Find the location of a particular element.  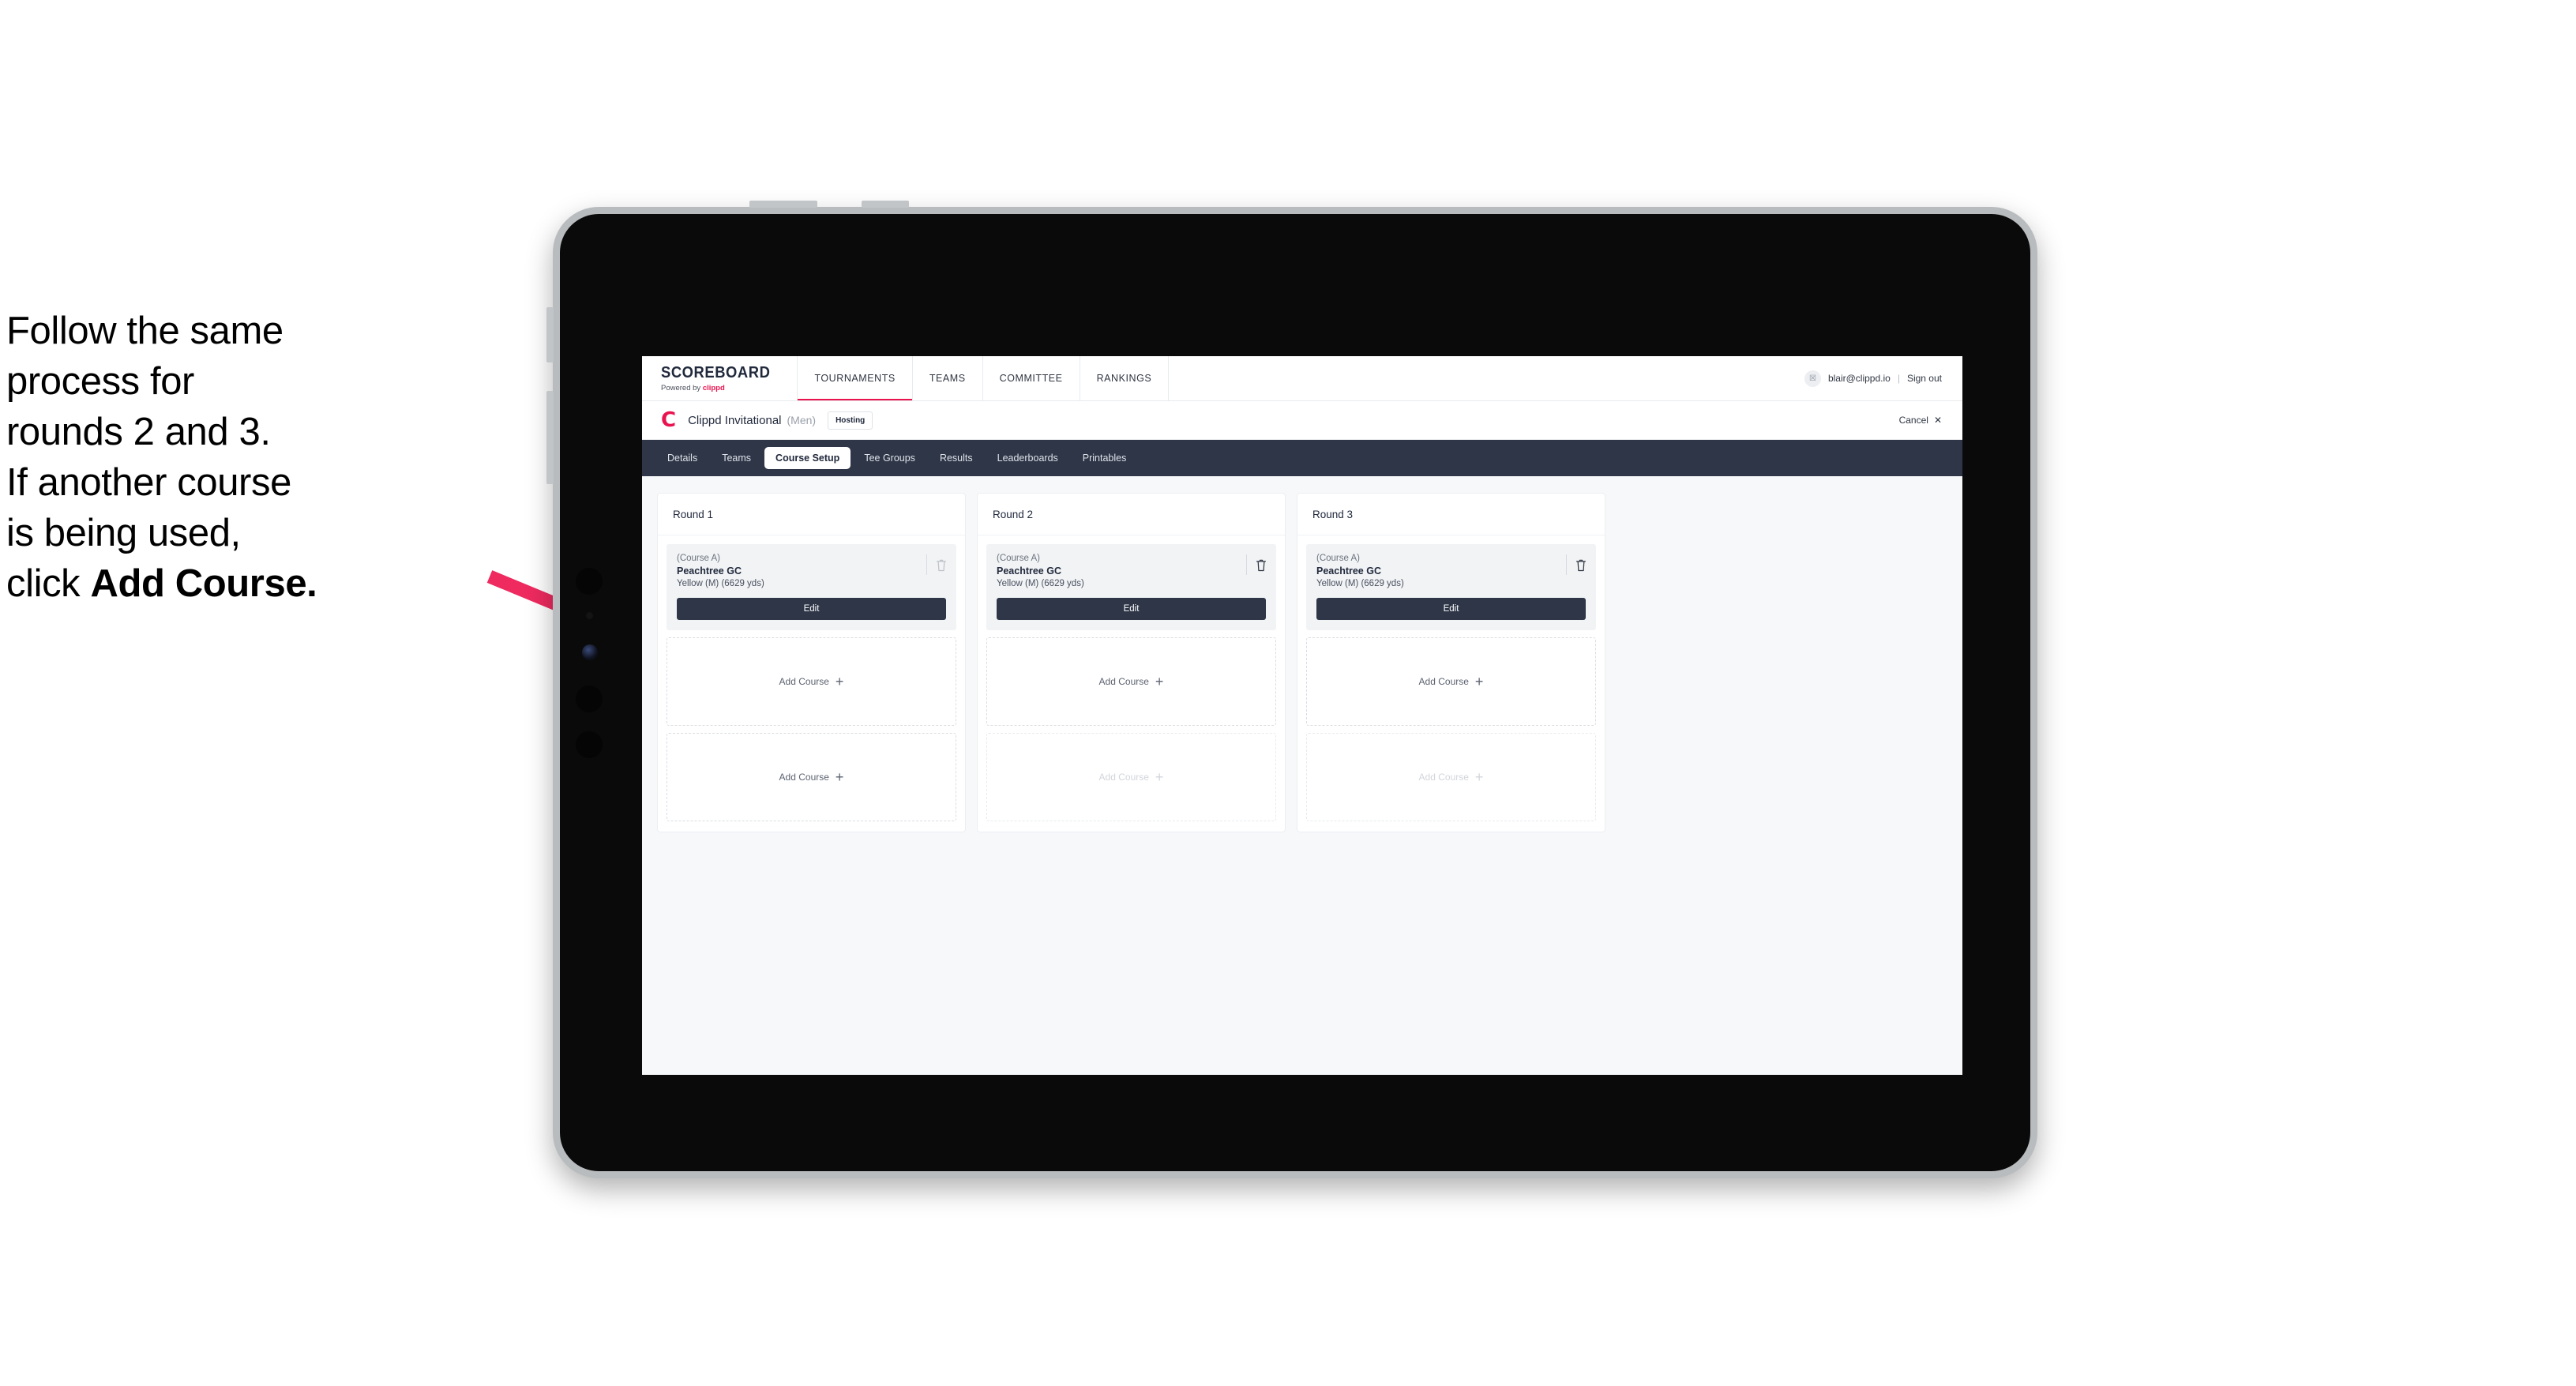

side-button-upper is located at coordinates (550, 334).